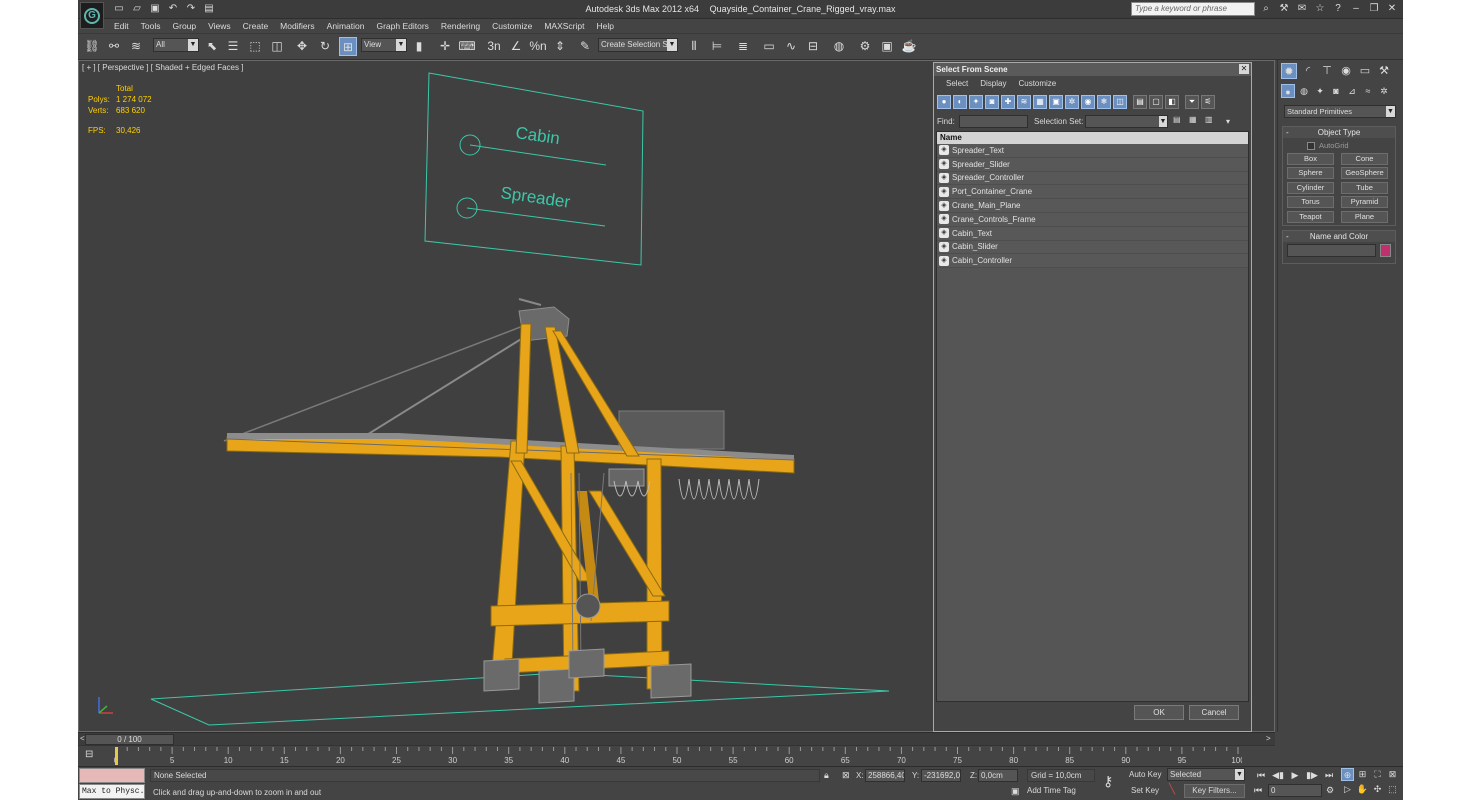 This screenshot has height=800, width=1480. What do you see at coordinates (1193, 119) in the screenshot?
I see `hierarchy-view-icon: ▦` at bounding box center [1193, 119].